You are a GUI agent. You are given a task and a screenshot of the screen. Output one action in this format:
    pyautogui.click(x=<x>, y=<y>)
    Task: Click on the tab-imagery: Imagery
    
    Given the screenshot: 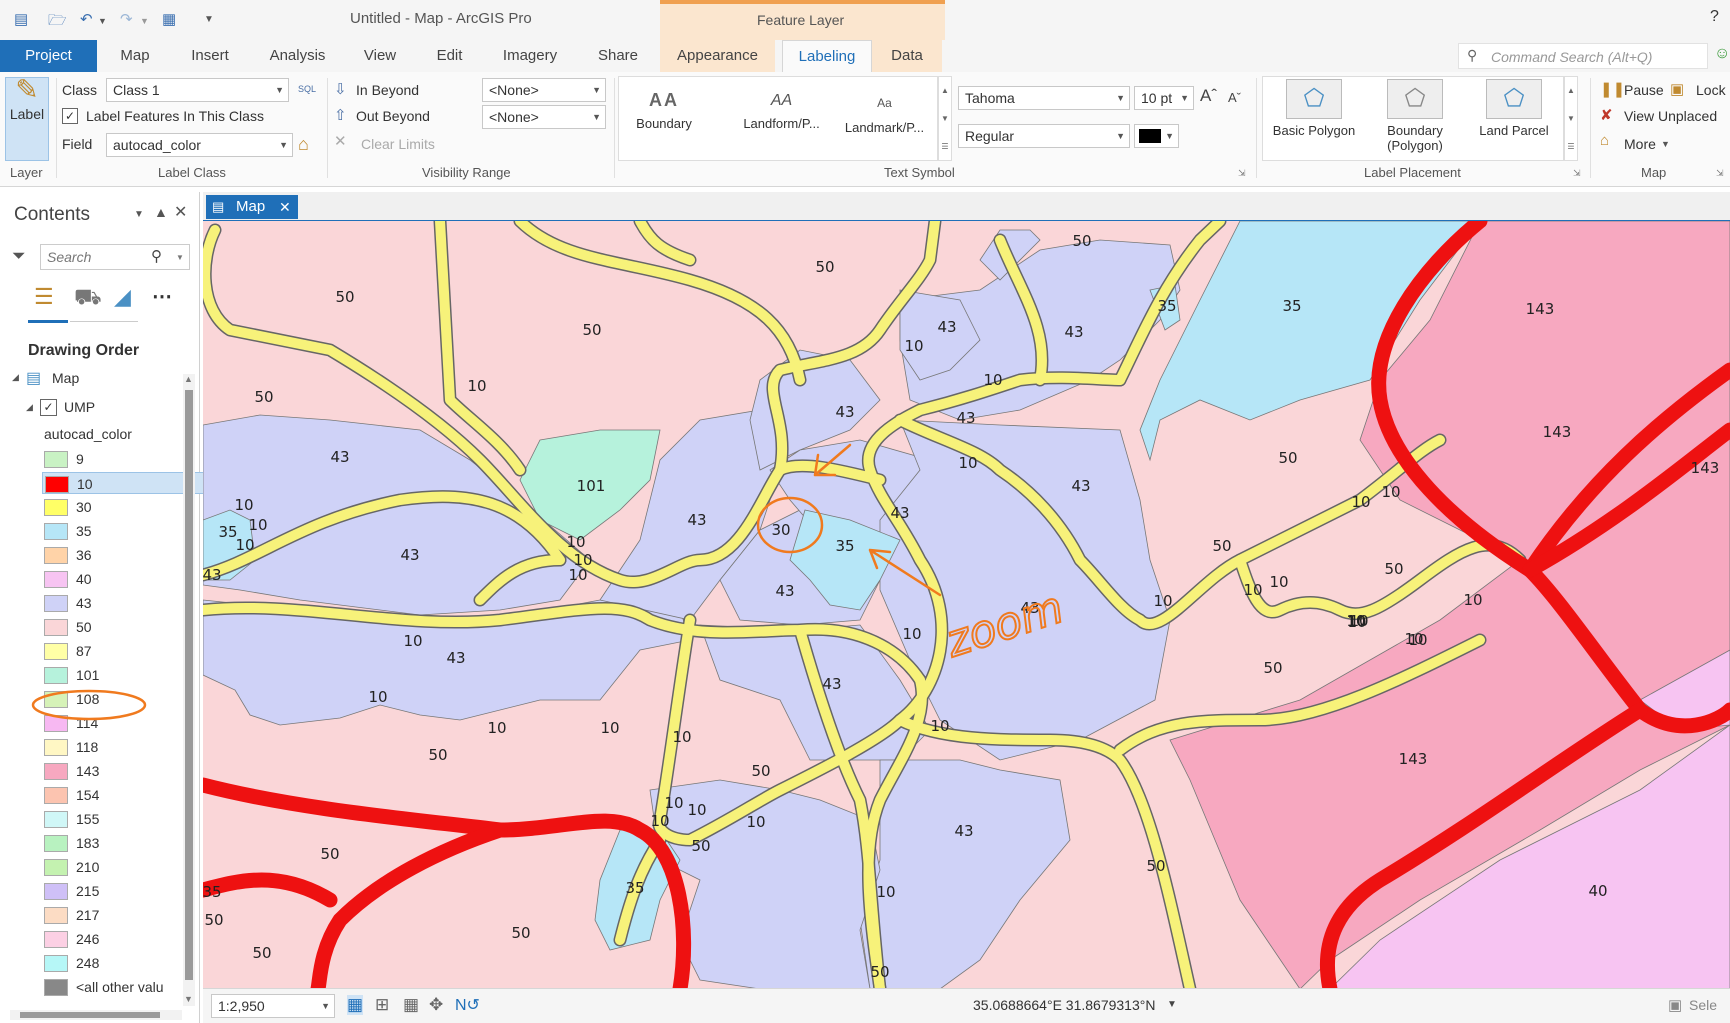 What is the action you would take?
    pyautogui.click(x=530, y=56)
    